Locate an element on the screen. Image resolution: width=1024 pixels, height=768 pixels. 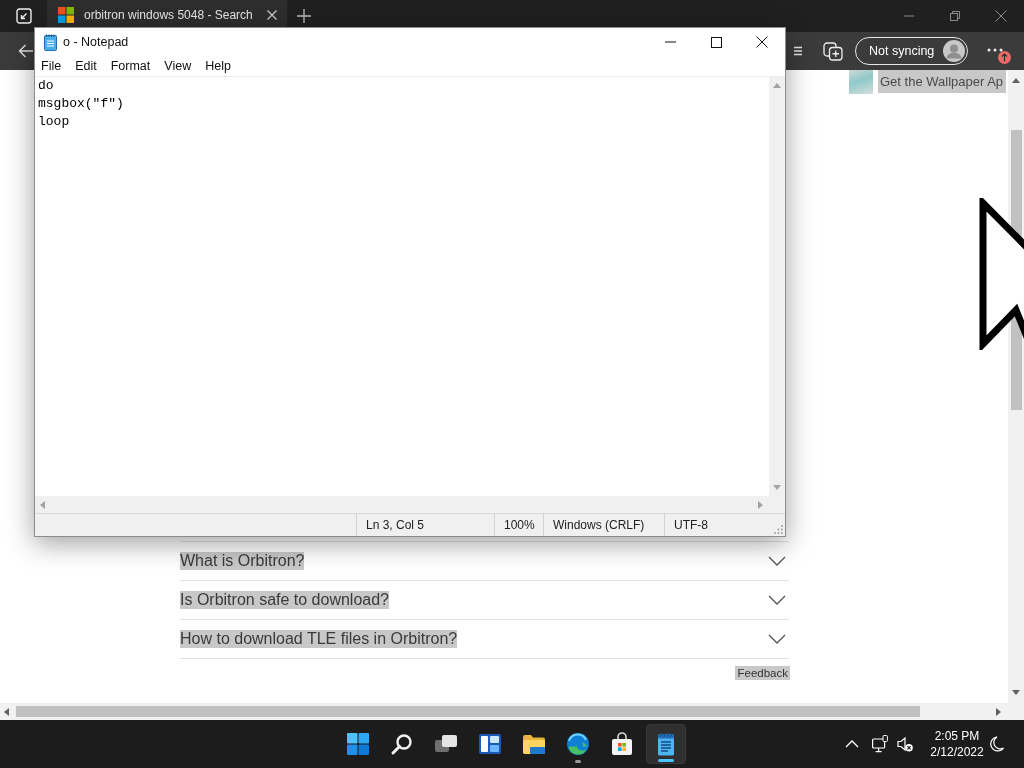
search-icon is located at coordinates (402, 744).